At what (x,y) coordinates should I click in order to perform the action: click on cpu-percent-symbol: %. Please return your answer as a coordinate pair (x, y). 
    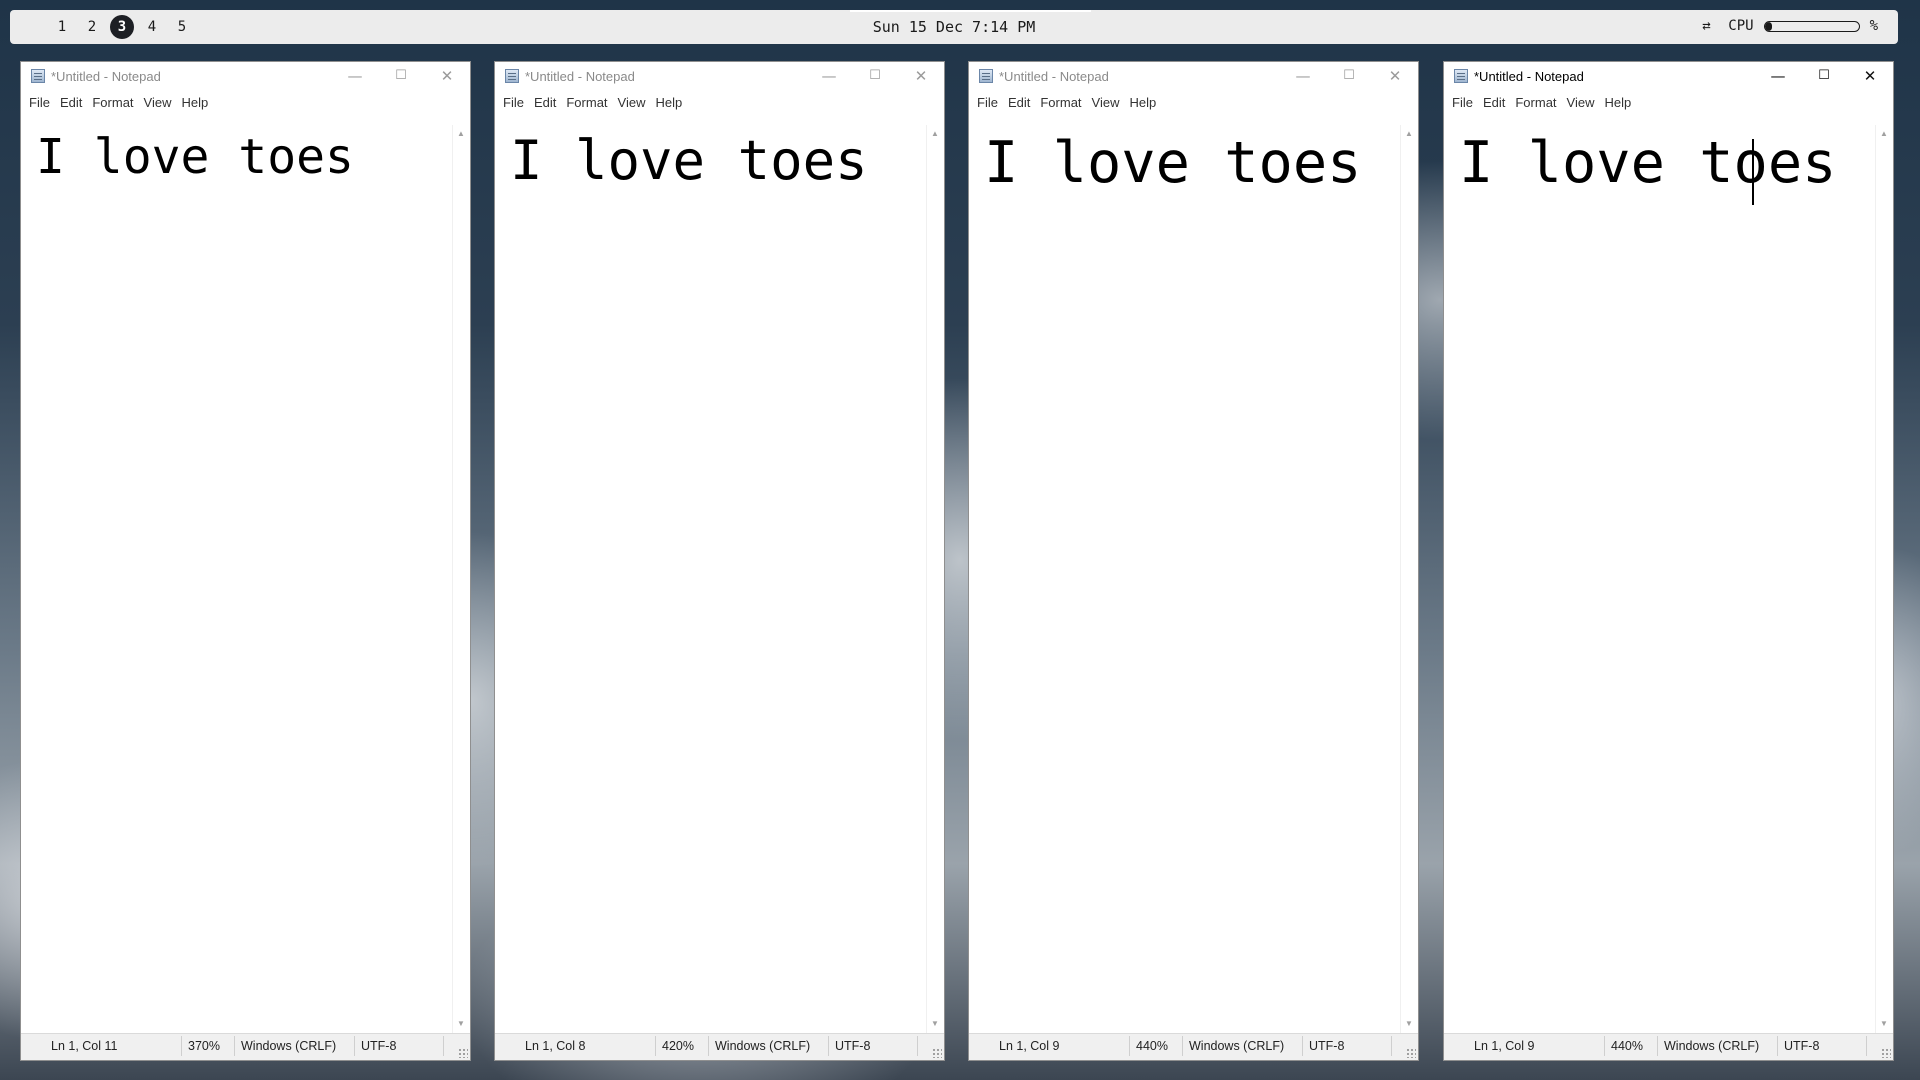
    Looking at the image, I should click on (1873, 26).